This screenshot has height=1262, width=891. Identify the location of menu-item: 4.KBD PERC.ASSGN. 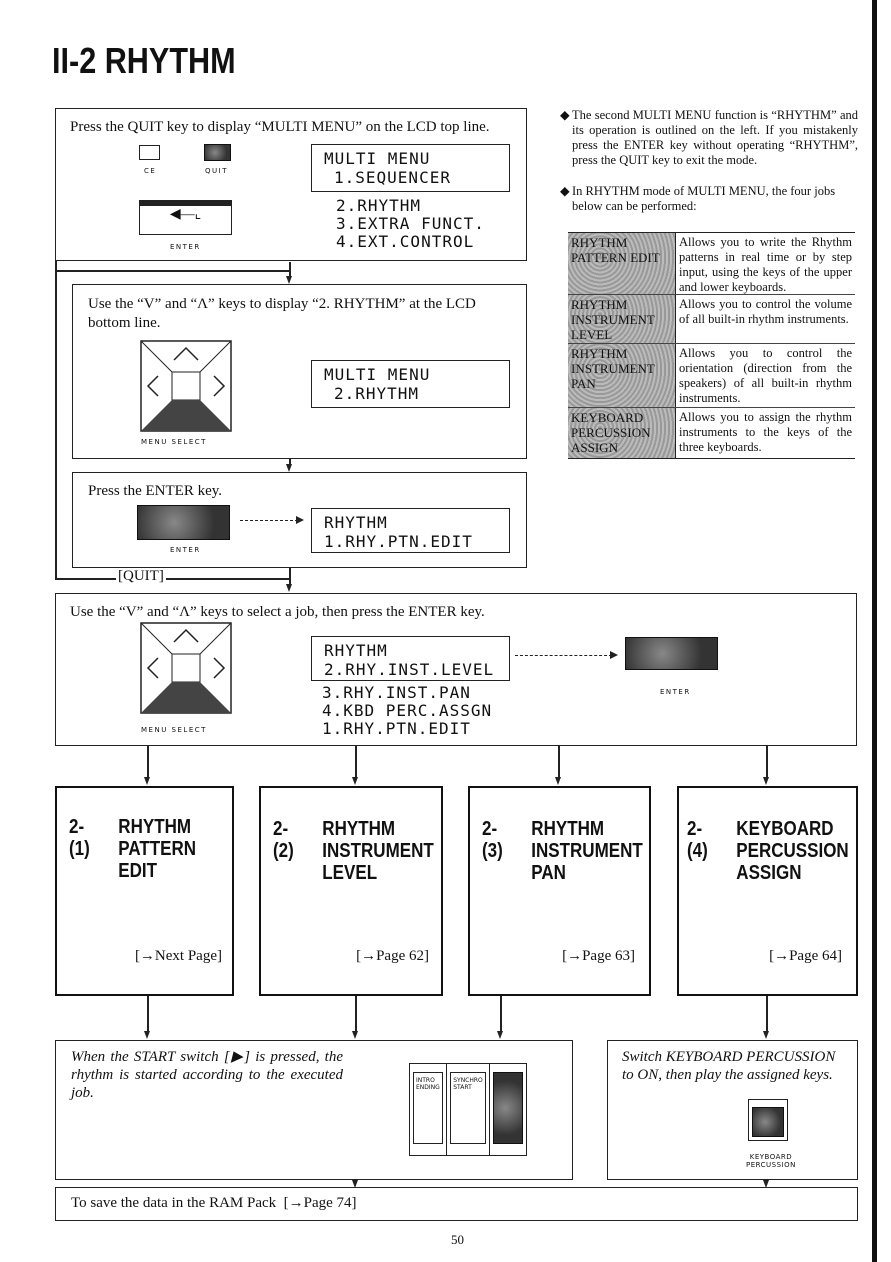
(407, 710).